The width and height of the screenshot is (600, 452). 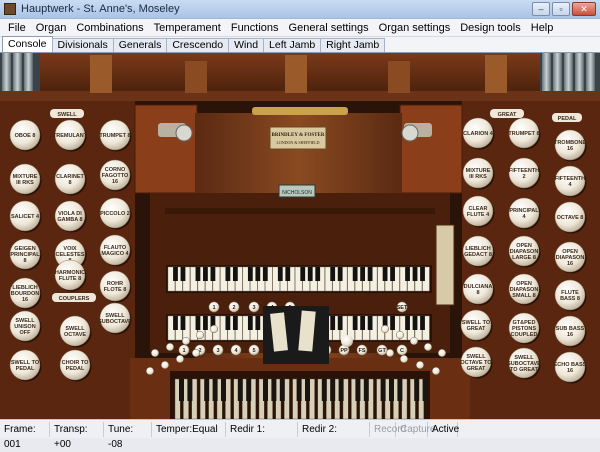 I want to click on tab-crescendo: Crescendo, so click(x=198, y=45).